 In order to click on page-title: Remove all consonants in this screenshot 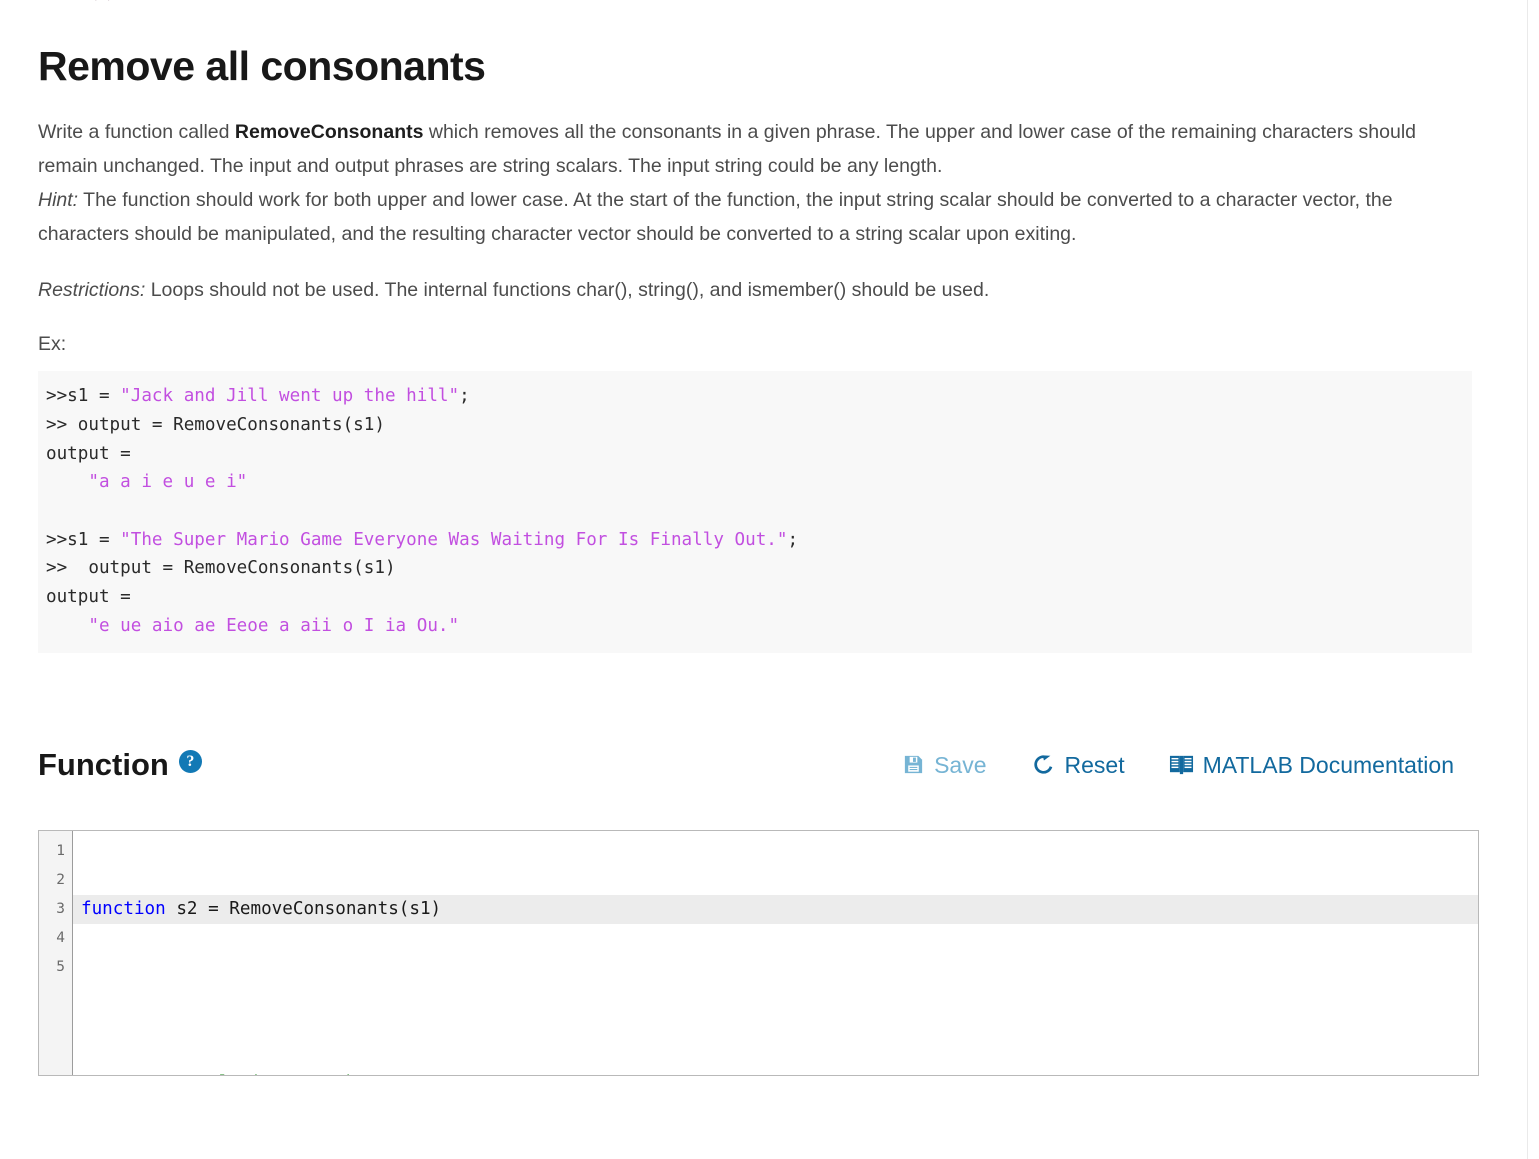, I will do `click(262, 66)`.